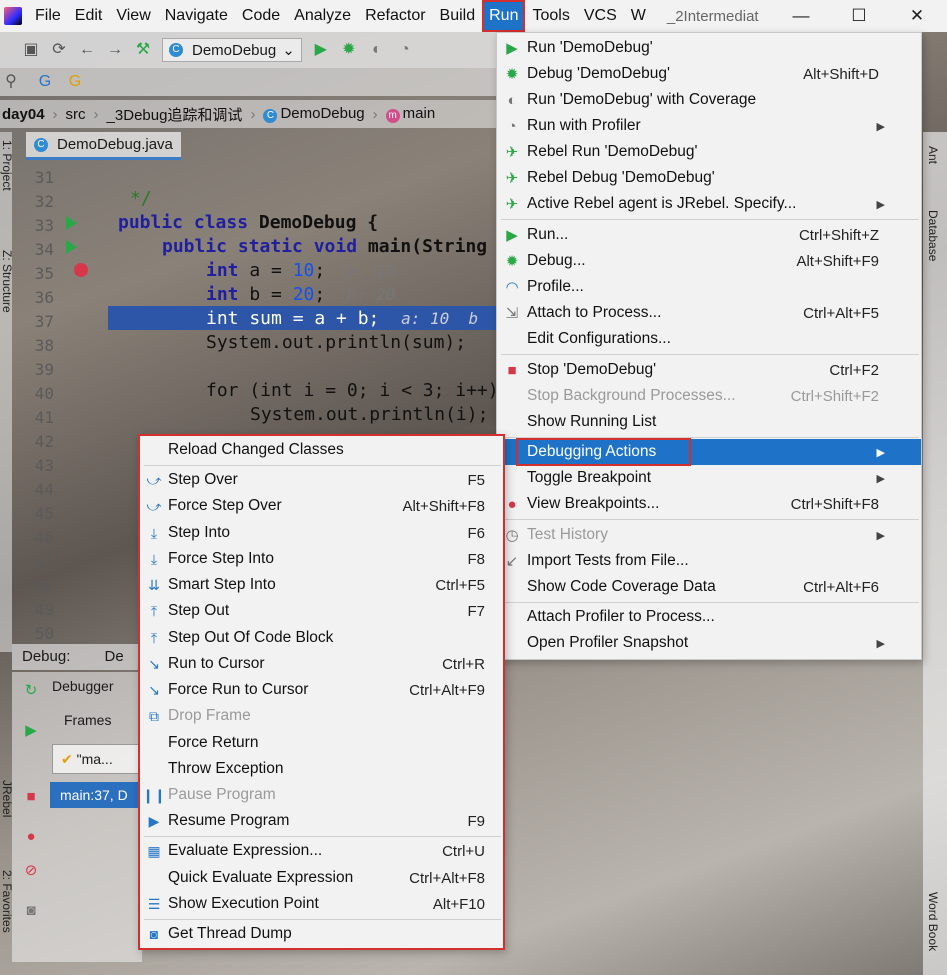 The width and height of the screenshot is (947, 975). What do you see at coordinates (321, 50) in the screenshot?
I see `run-icon: ▶` at bounding box center [321, 50].